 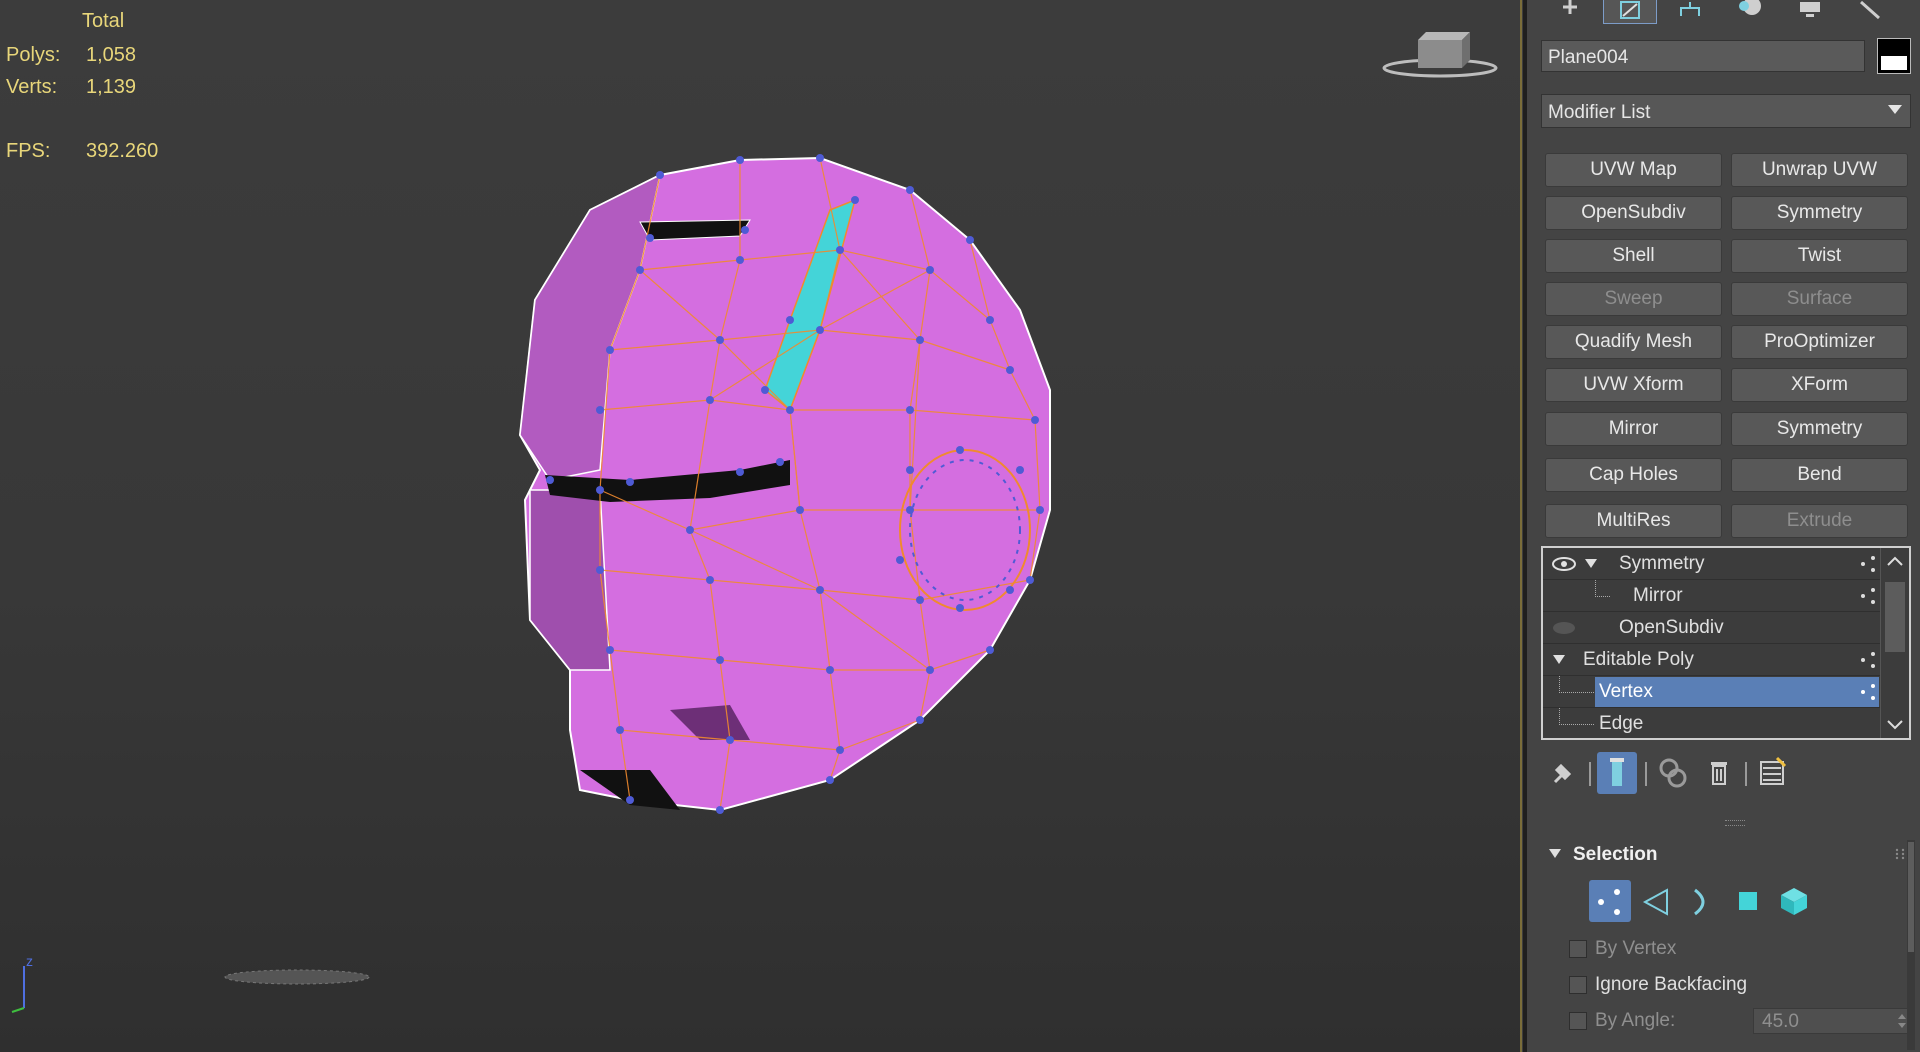 What do you see at coordinates (1633, 342) in the screenshot?
I see `modifier-button-quadify-mesh: Quadify Mesh` at bounding box center [1633, 342].